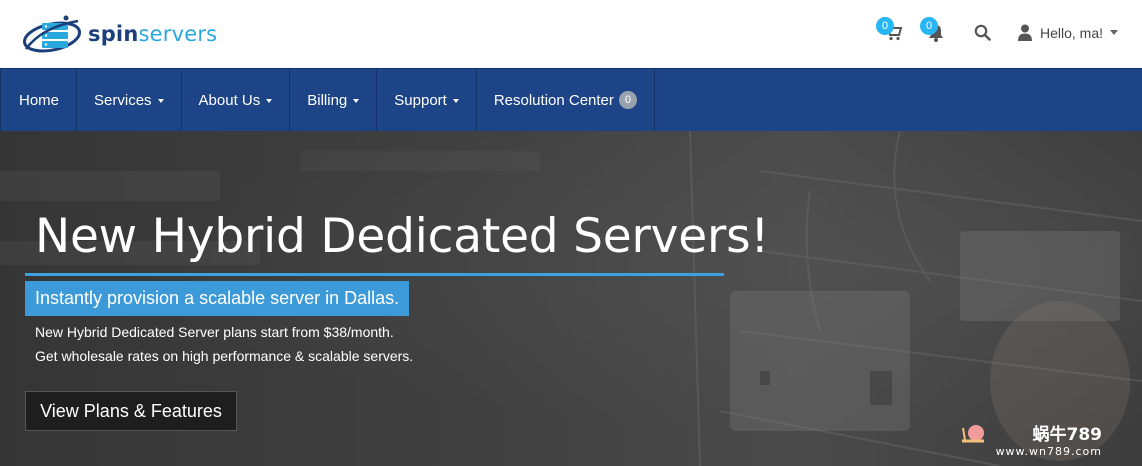  I want to click on nav-item-home: Home, so click(39, 100).